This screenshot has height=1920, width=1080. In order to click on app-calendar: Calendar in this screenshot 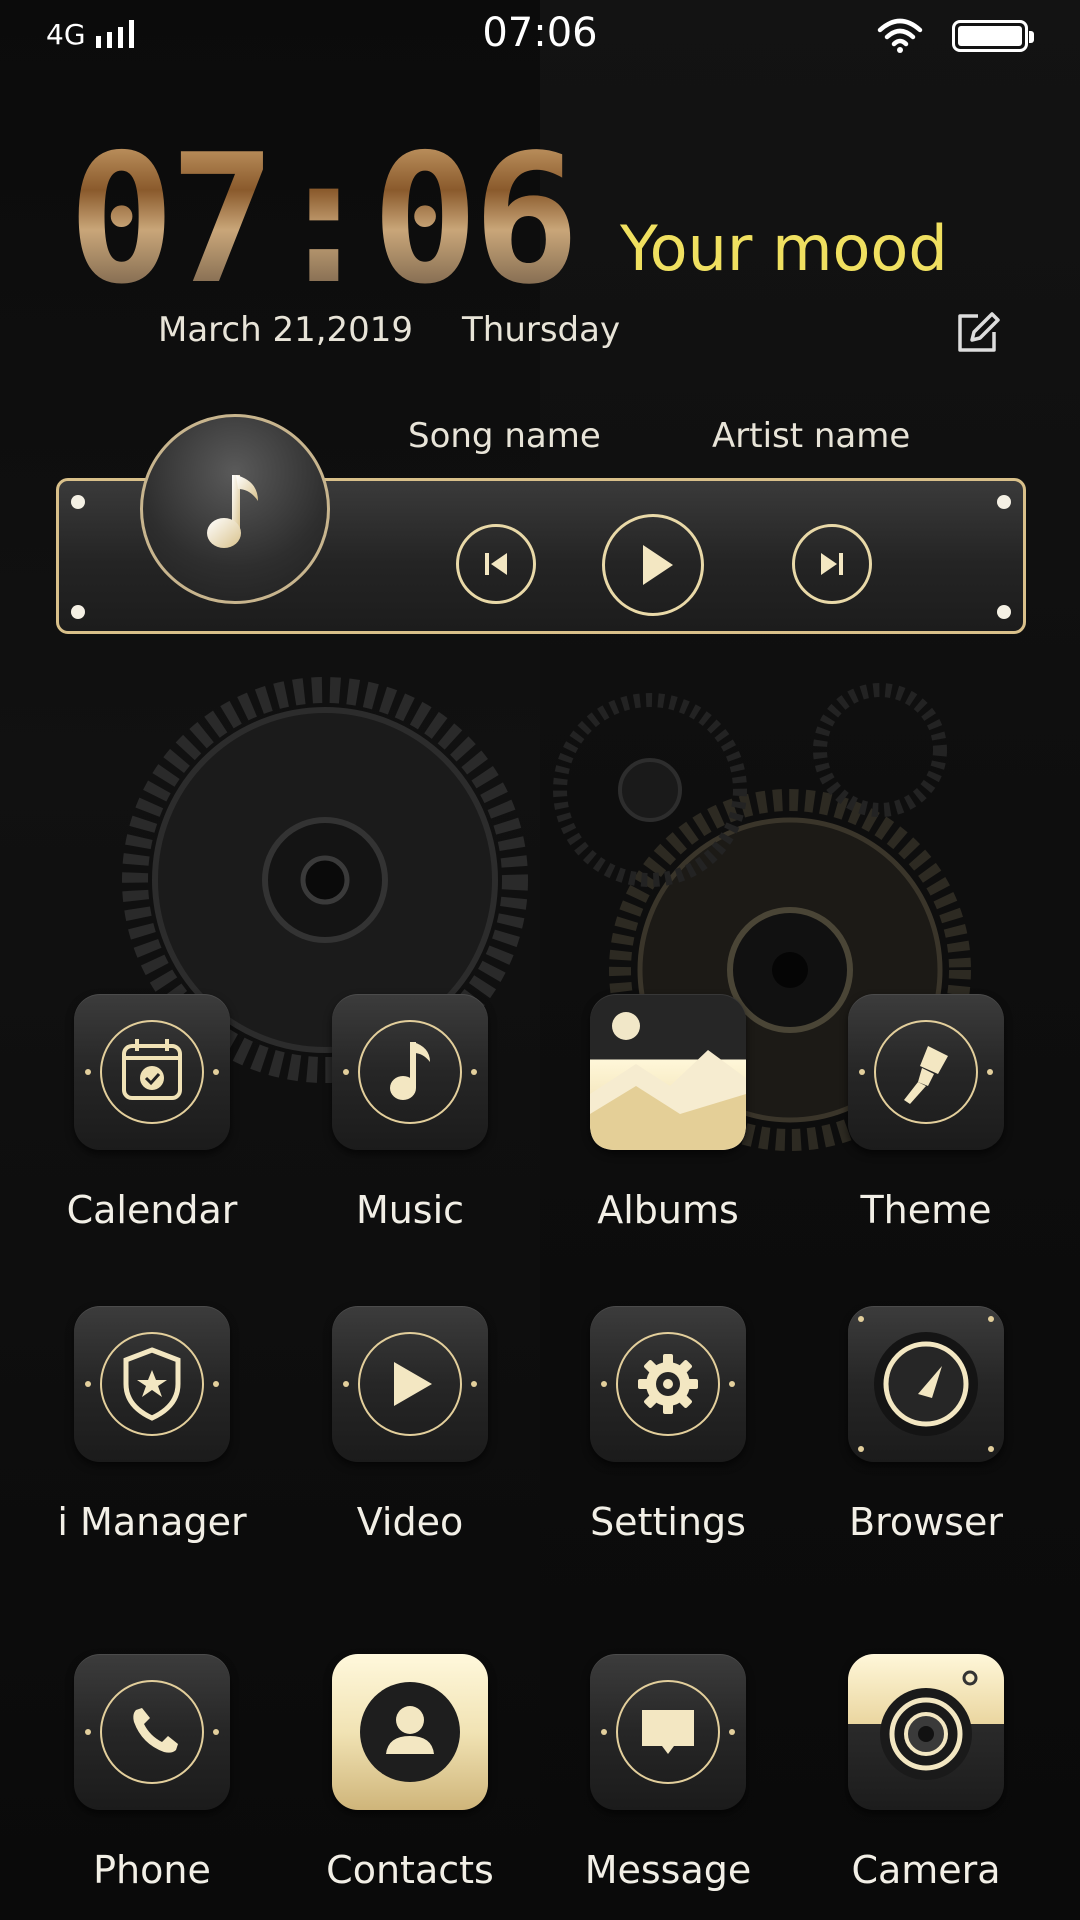, I will do `click(152, 1113)`.